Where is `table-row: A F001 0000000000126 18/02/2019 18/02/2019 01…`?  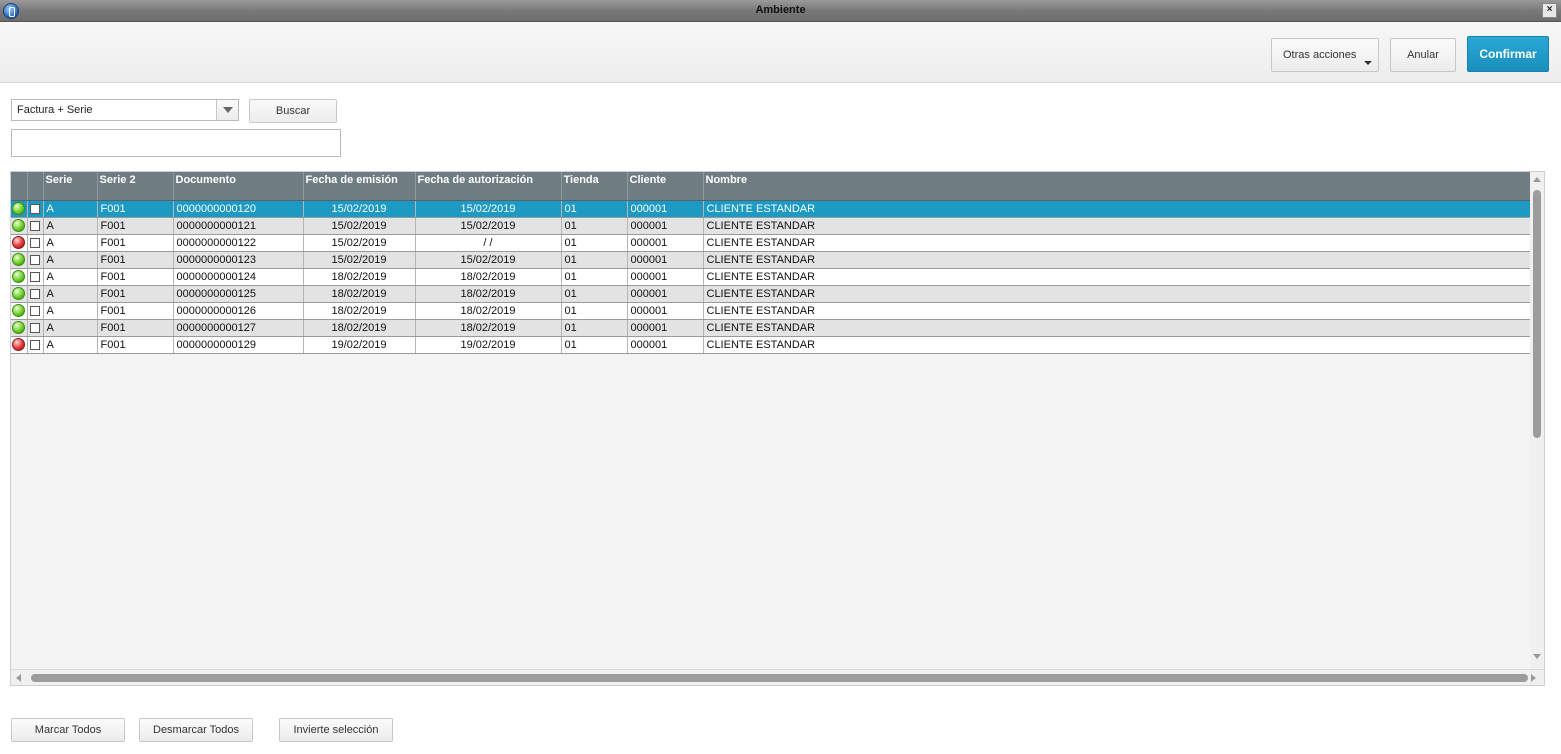 table-row: A F001 0000000000126 18/02/2019 18/02/2019 01… is located at coordinates (771, 311).